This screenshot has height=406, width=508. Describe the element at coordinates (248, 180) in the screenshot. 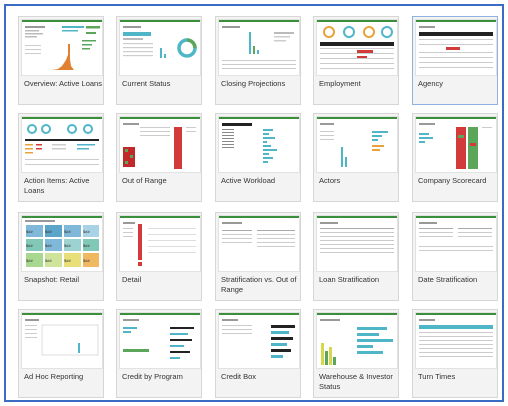

I see `sheet-title: Active Workload` at that location.